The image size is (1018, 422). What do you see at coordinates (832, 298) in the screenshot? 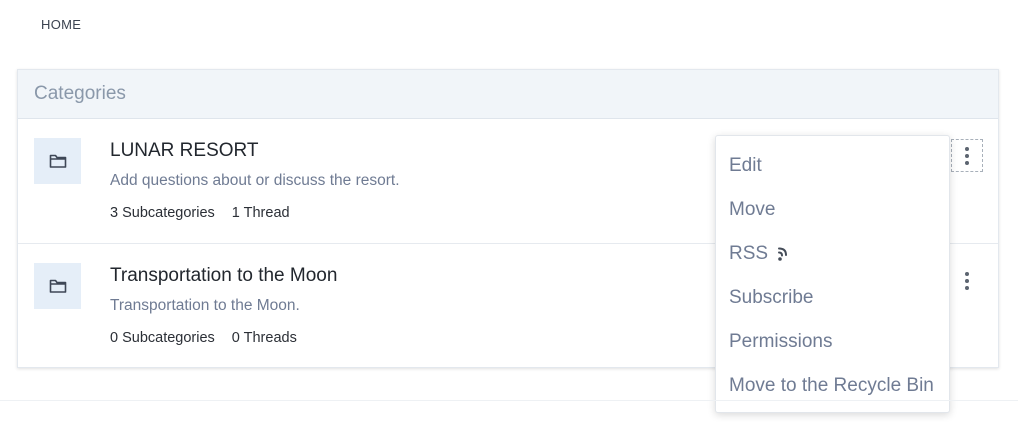
I see `menu-item-subscribe: Subscribe` at bounding box center [832, 298].